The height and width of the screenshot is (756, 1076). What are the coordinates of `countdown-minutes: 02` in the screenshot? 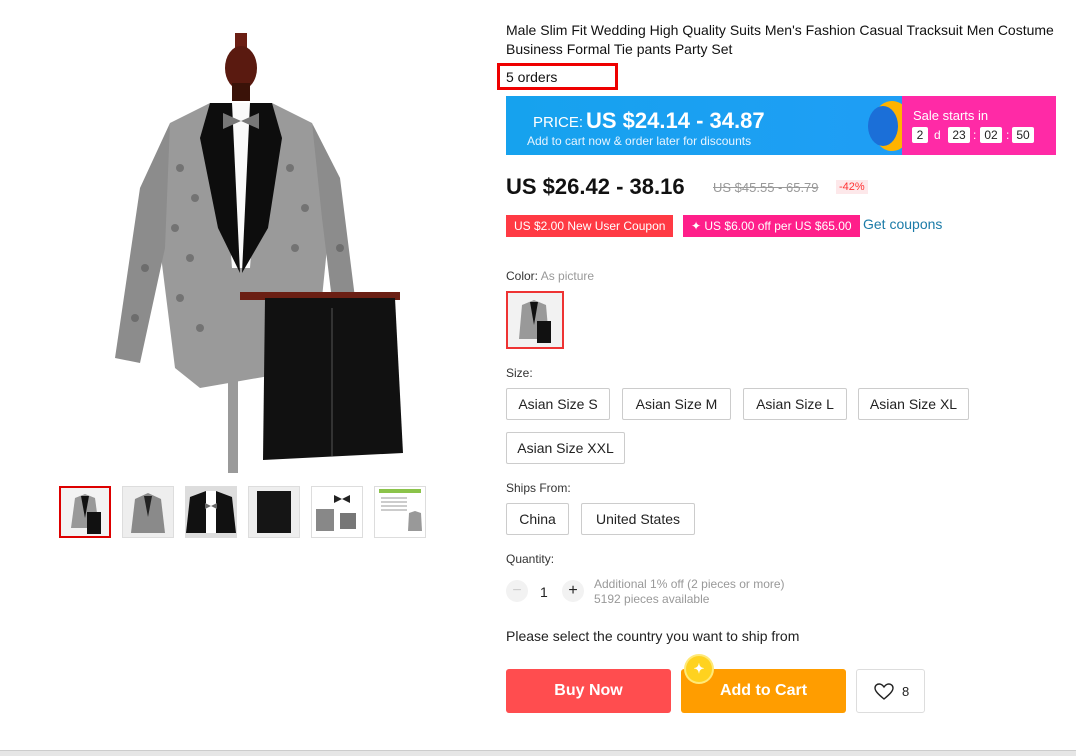 It's located at (991, 135).